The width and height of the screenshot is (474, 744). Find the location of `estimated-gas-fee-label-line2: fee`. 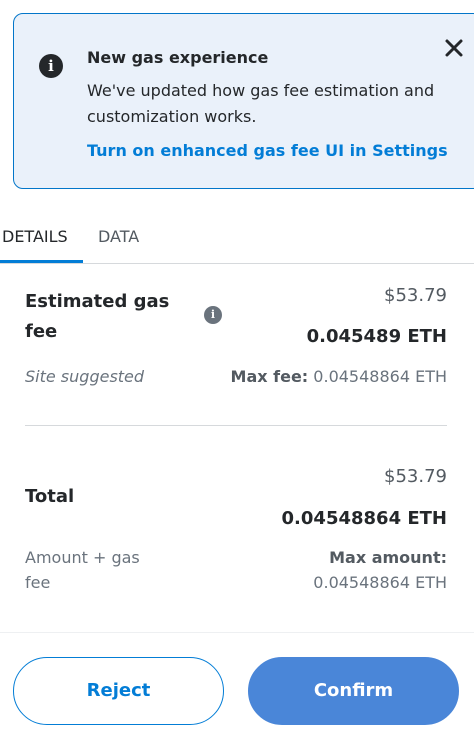

estimated-gas-fee-label-line2: fee is located at coordinates (41, 331).